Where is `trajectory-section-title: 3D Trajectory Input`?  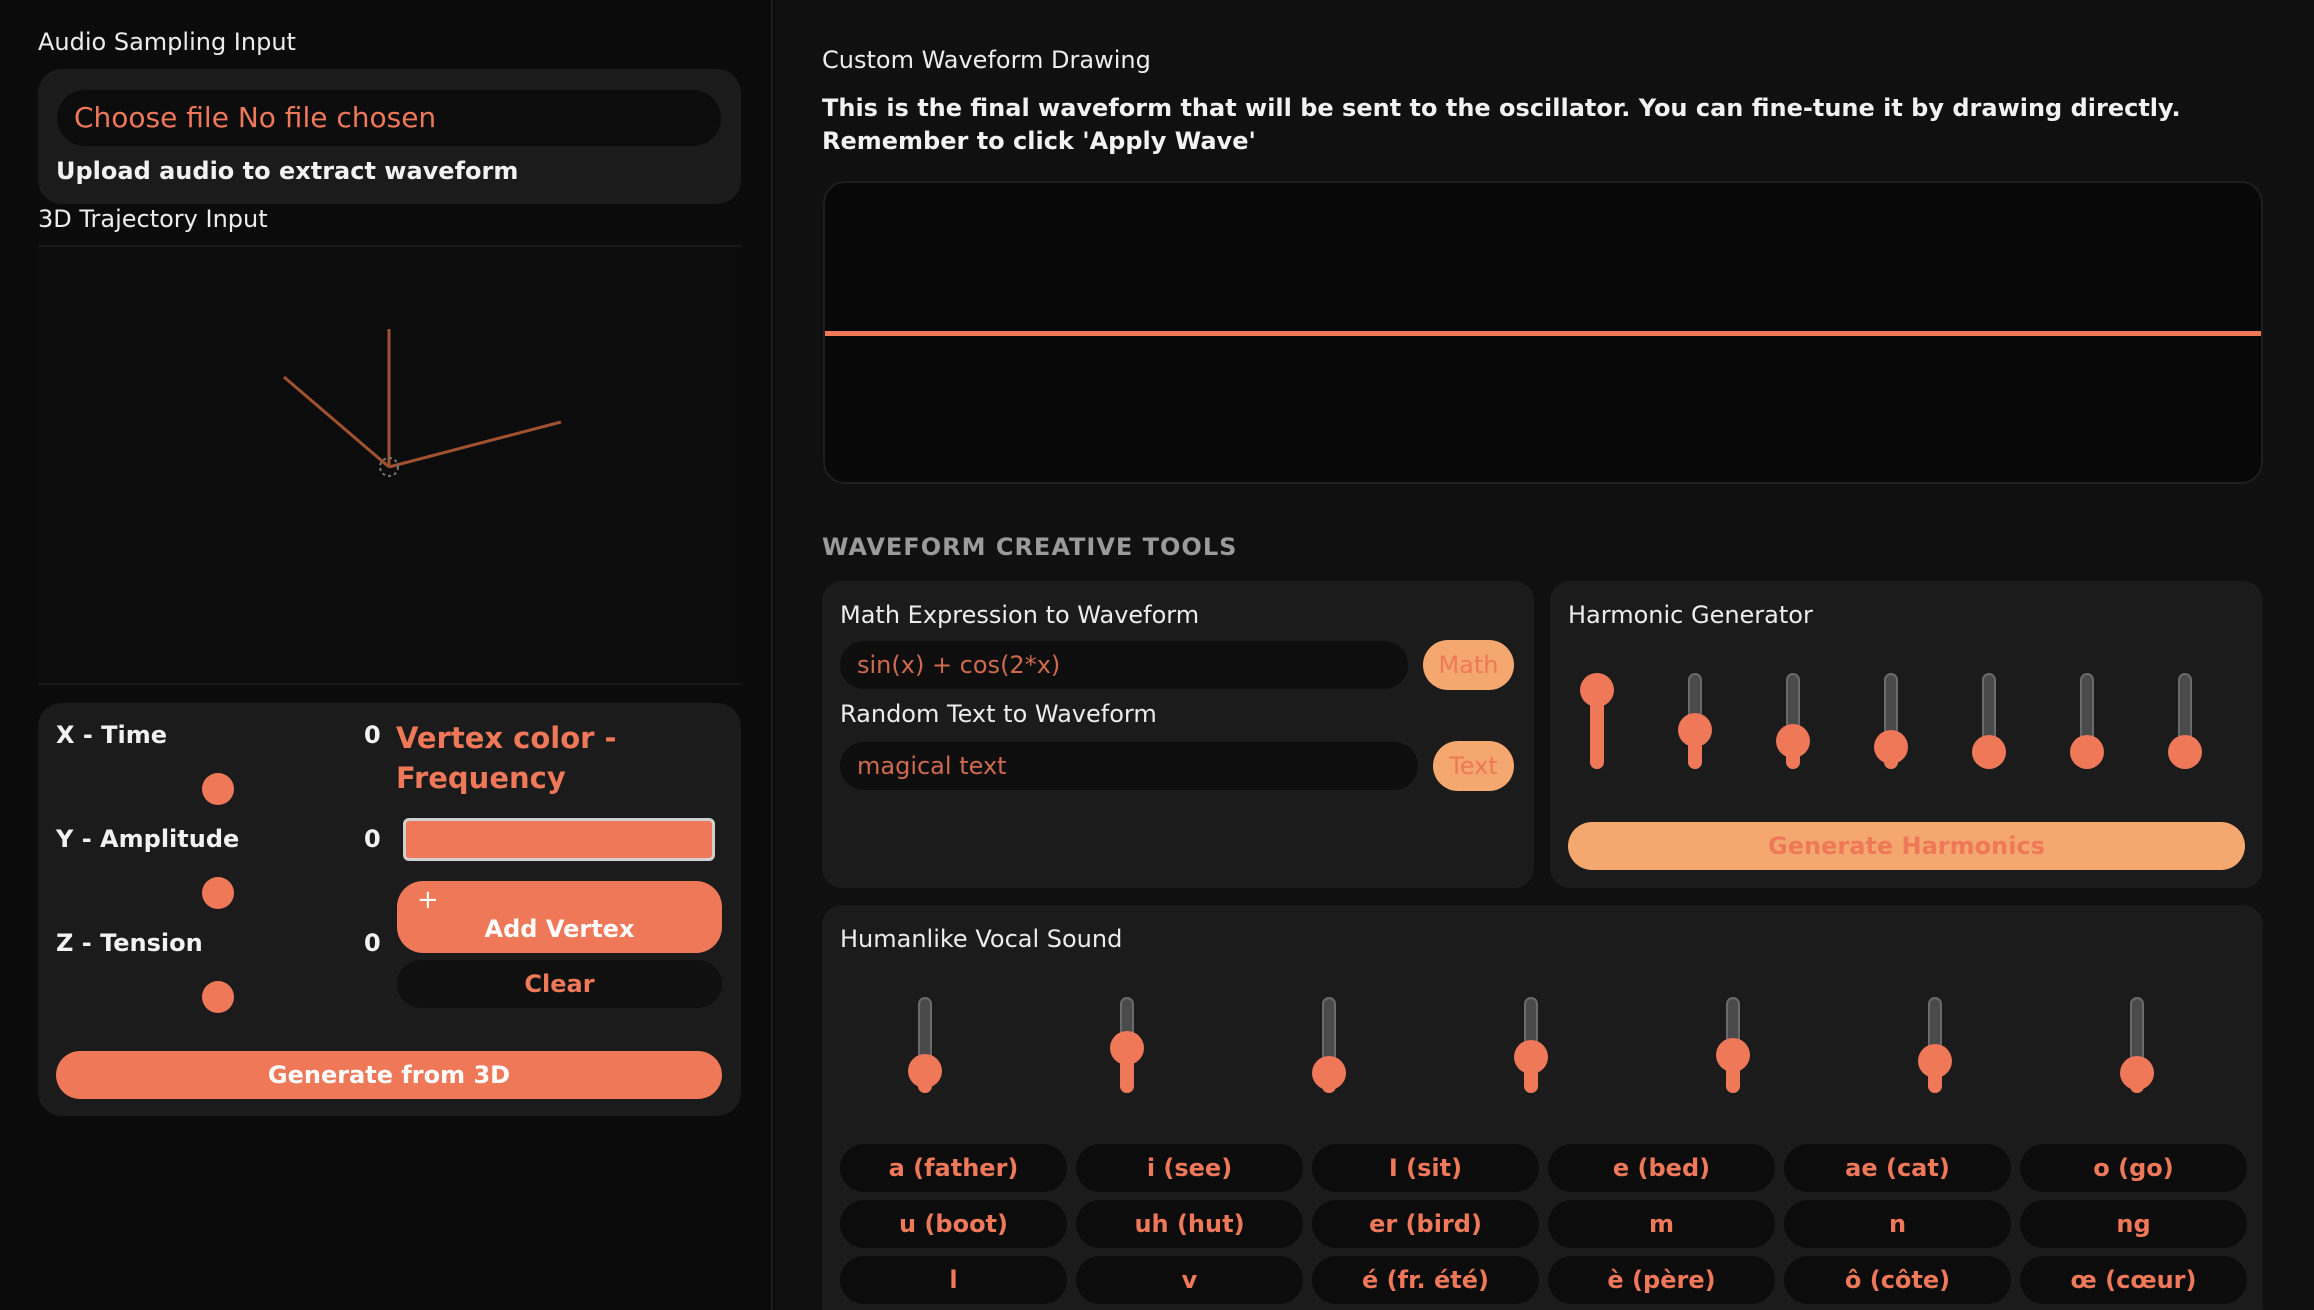
trajectory-section-title: 3D Trajectory Input is located at coordinates (153, 219).